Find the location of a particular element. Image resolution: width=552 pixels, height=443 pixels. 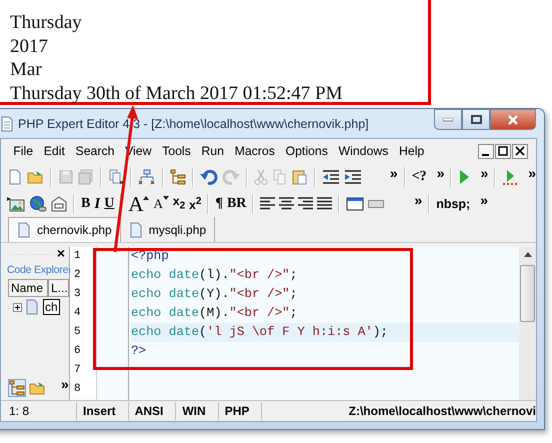

scrollbar is located at coordinates (527, 323).